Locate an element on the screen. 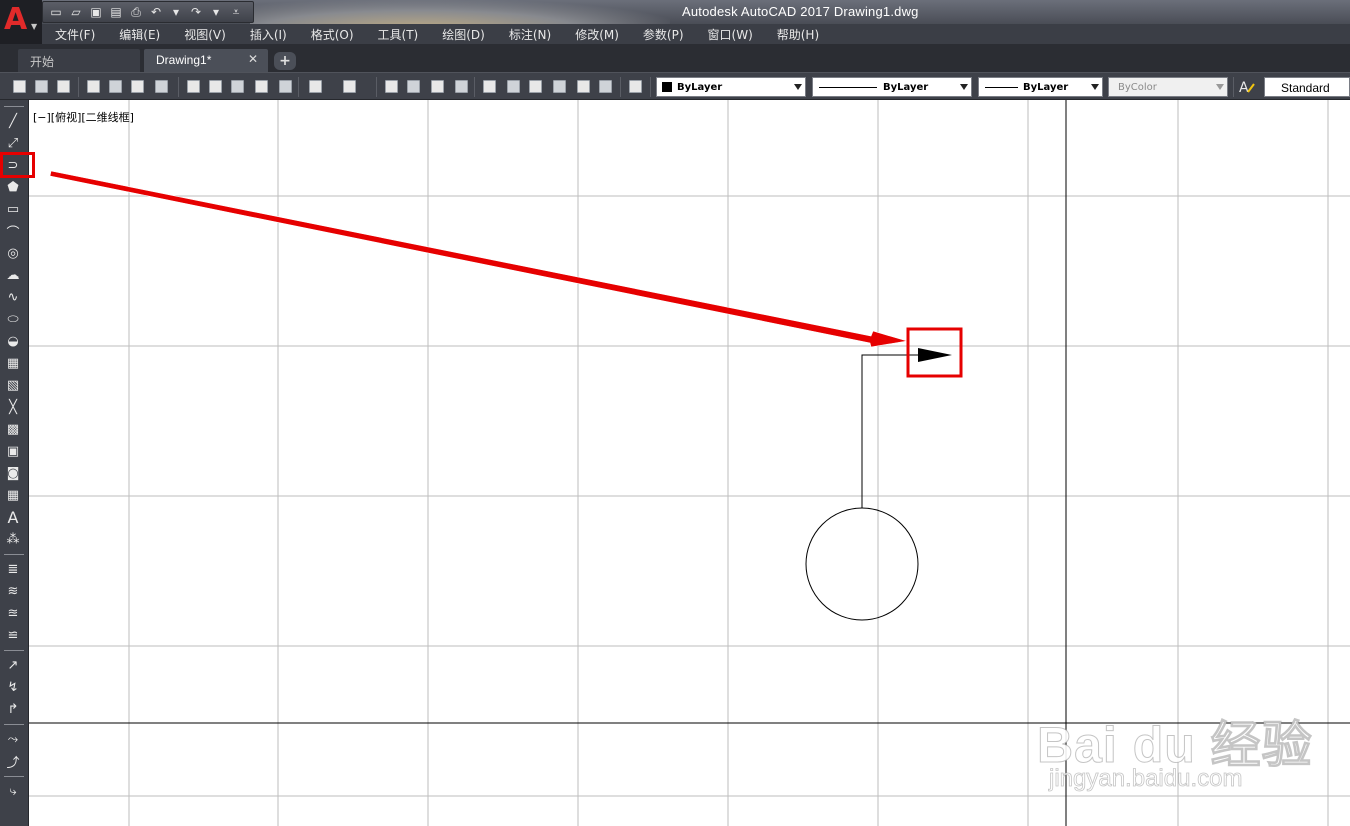  drawn-polyline is located at coordinates (889, 431).